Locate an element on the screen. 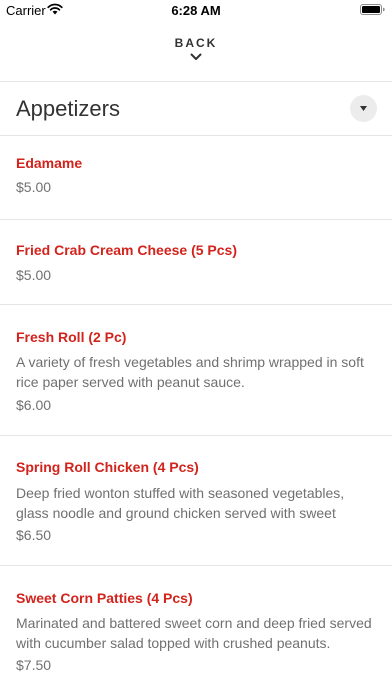 Image resolution: width=392 pixels, height=696 pixels. status-time: 6:28 AM is located at coordinates (196, 10).